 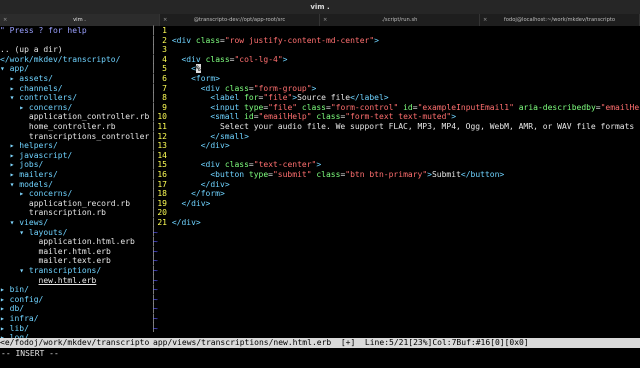 What do you see at coordinates (14, 329) in the screenshot?
I see `tree-dir-item: ▸ lib/` at bounding box center [14, 329].